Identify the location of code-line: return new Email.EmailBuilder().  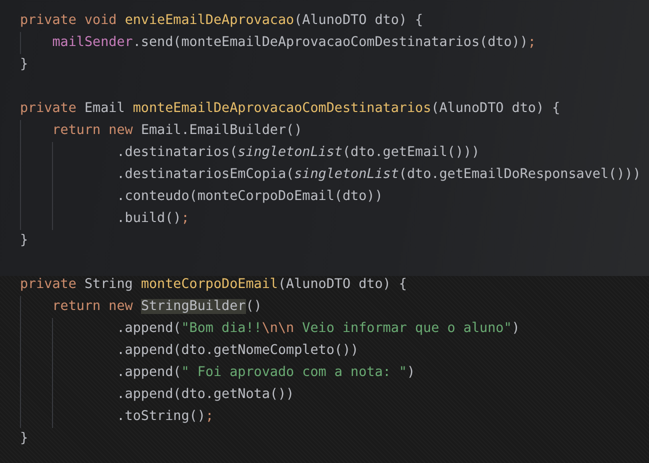
(176, 130).